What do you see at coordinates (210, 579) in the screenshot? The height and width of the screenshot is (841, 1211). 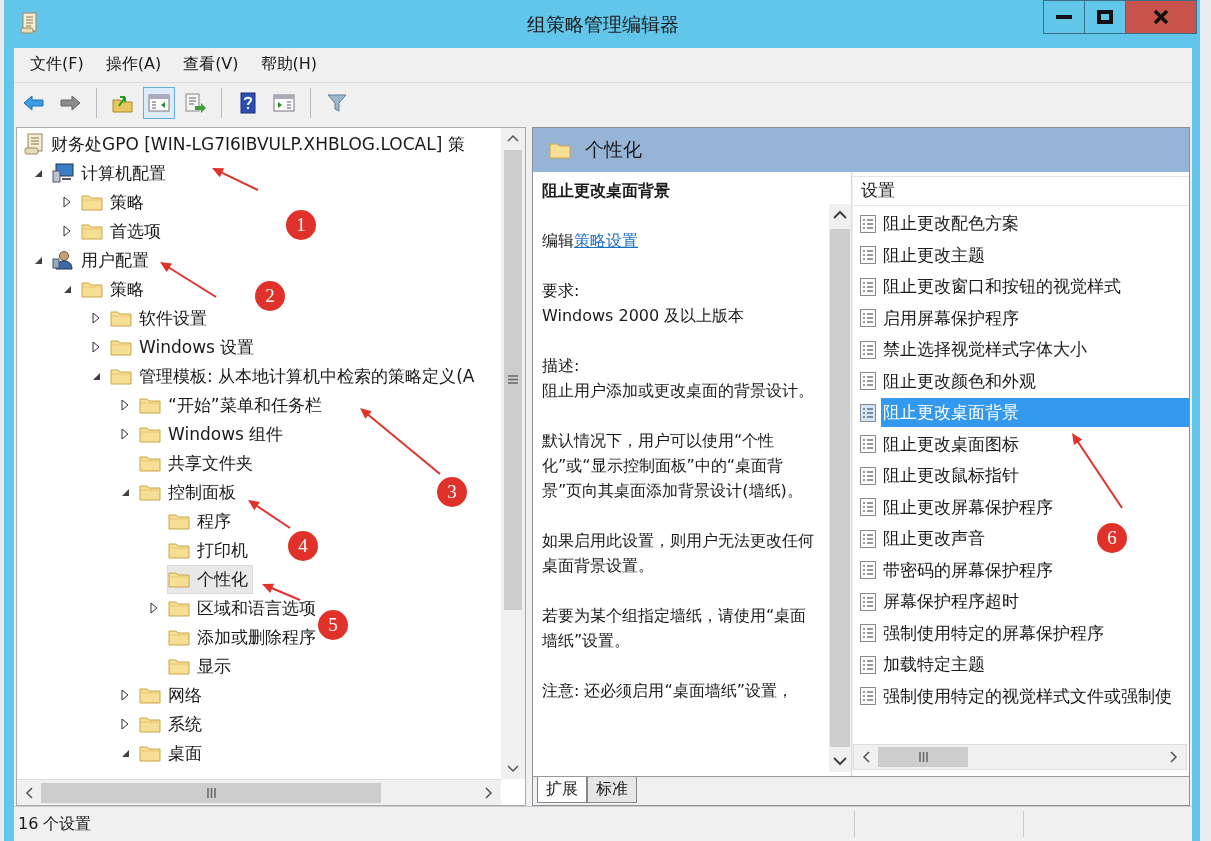 I see `tree-item: 个性化` at bounding box center [210, 579].